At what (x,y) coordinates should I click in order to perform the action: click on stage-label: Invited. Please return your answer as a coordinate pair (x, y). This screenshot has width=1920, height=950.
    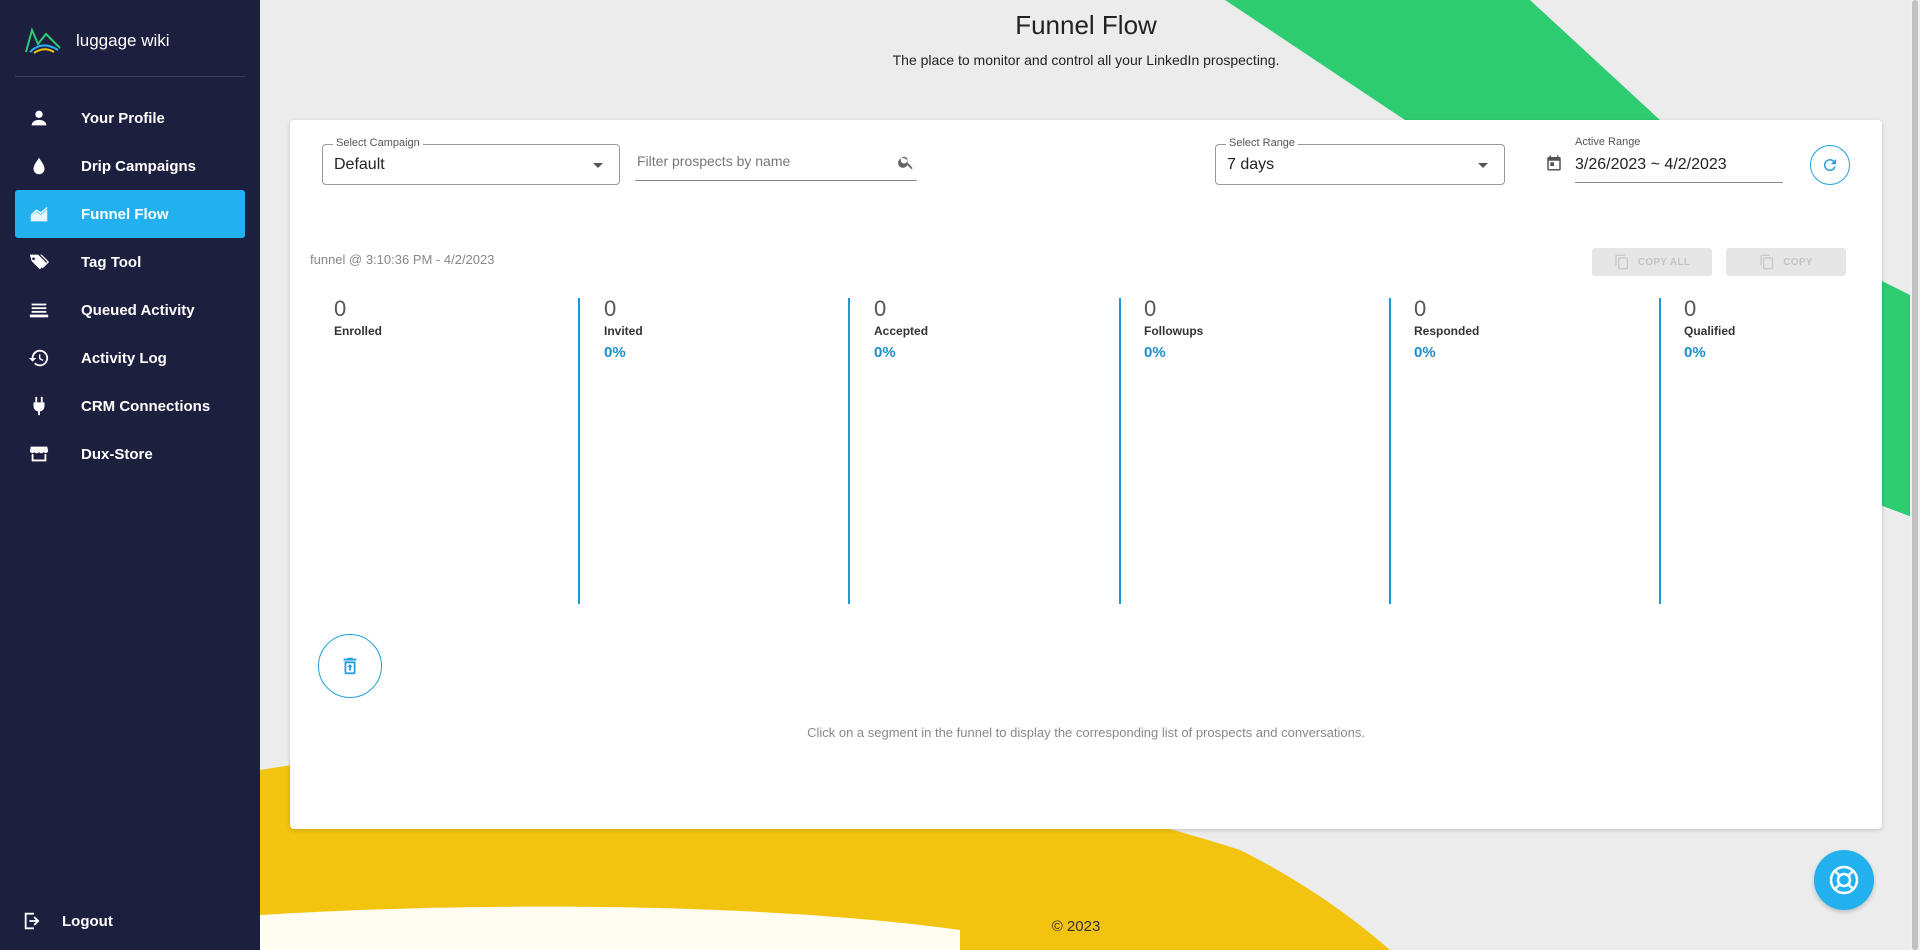
    Looking at the image, I should click on (623, 331).